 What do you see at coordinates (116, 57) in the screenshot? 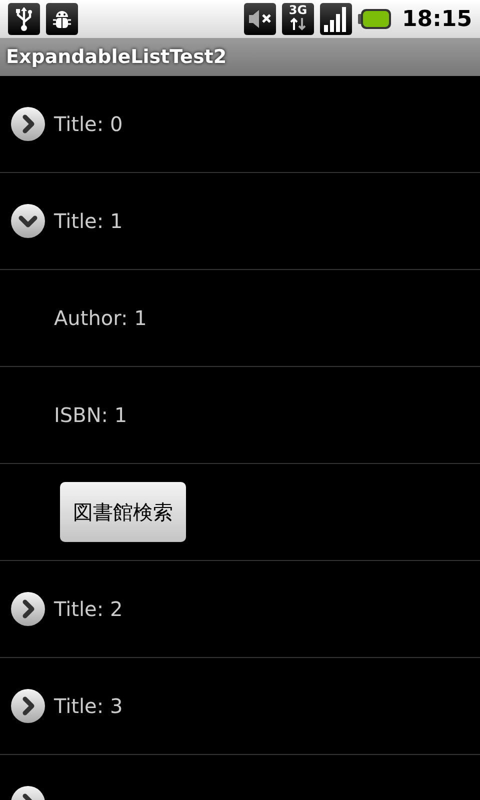
I see `app-title: ExpandableListTest2` at bounding box center [116, 57].